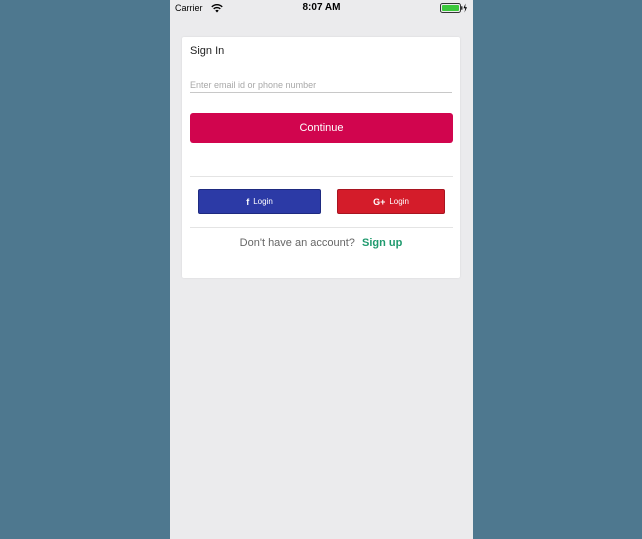 Image resolution: width=642 pixels, height=539 pixels. I want to click on google-plus-icon: G+, so click(379, 201).